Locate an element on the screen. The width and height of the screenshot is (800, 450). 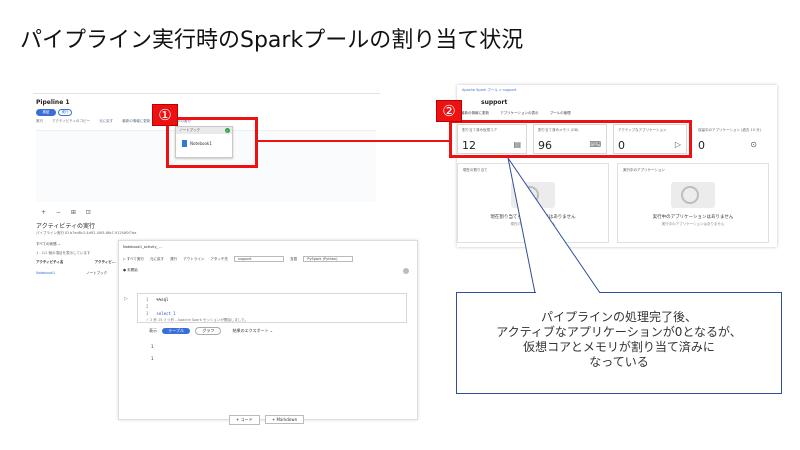
callout-pointer-mask is located at coordinates (567, 293).